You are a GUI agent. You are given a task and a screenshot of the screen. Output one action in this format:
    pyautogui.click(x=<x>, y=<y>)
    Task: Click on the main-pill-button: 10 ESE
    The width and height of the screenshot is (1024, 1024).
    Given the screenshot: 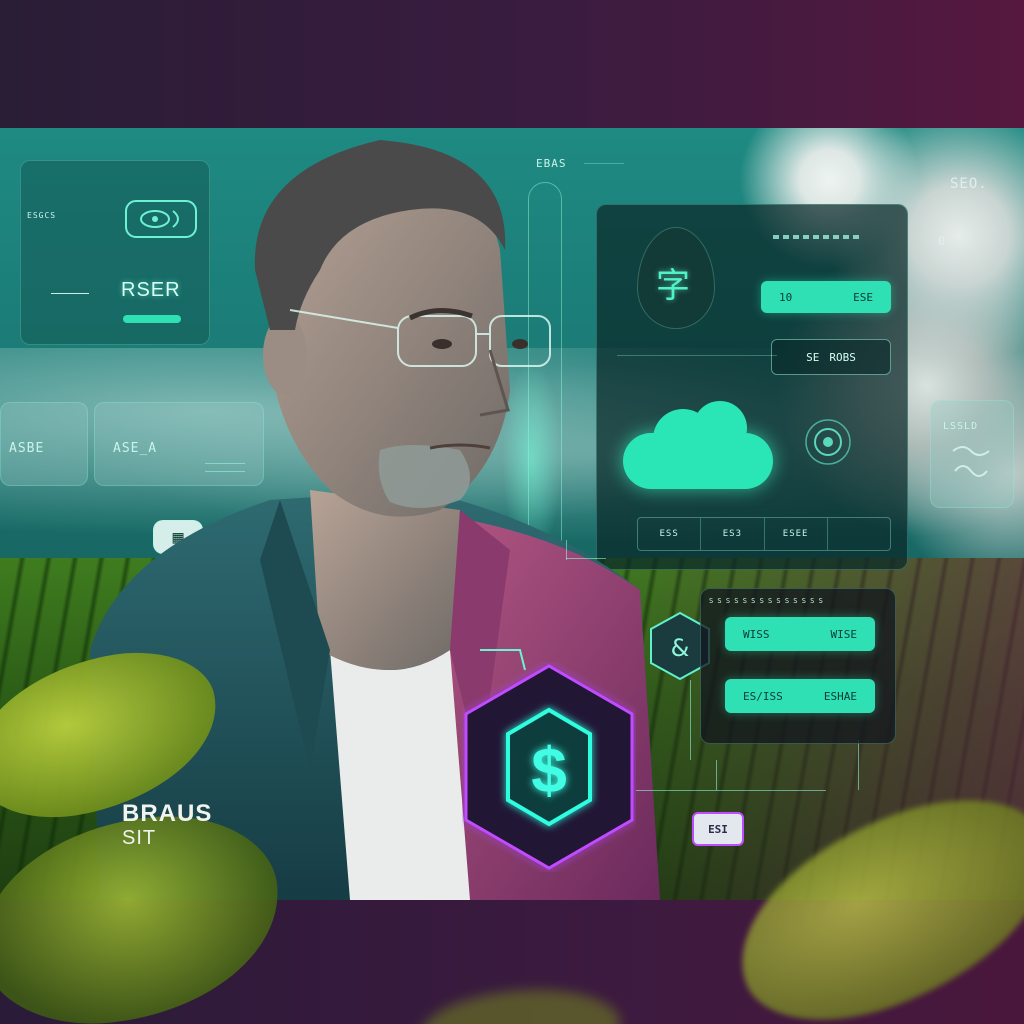 What is the action you would take?
    pyautogui.click(x=826, y=297)
    